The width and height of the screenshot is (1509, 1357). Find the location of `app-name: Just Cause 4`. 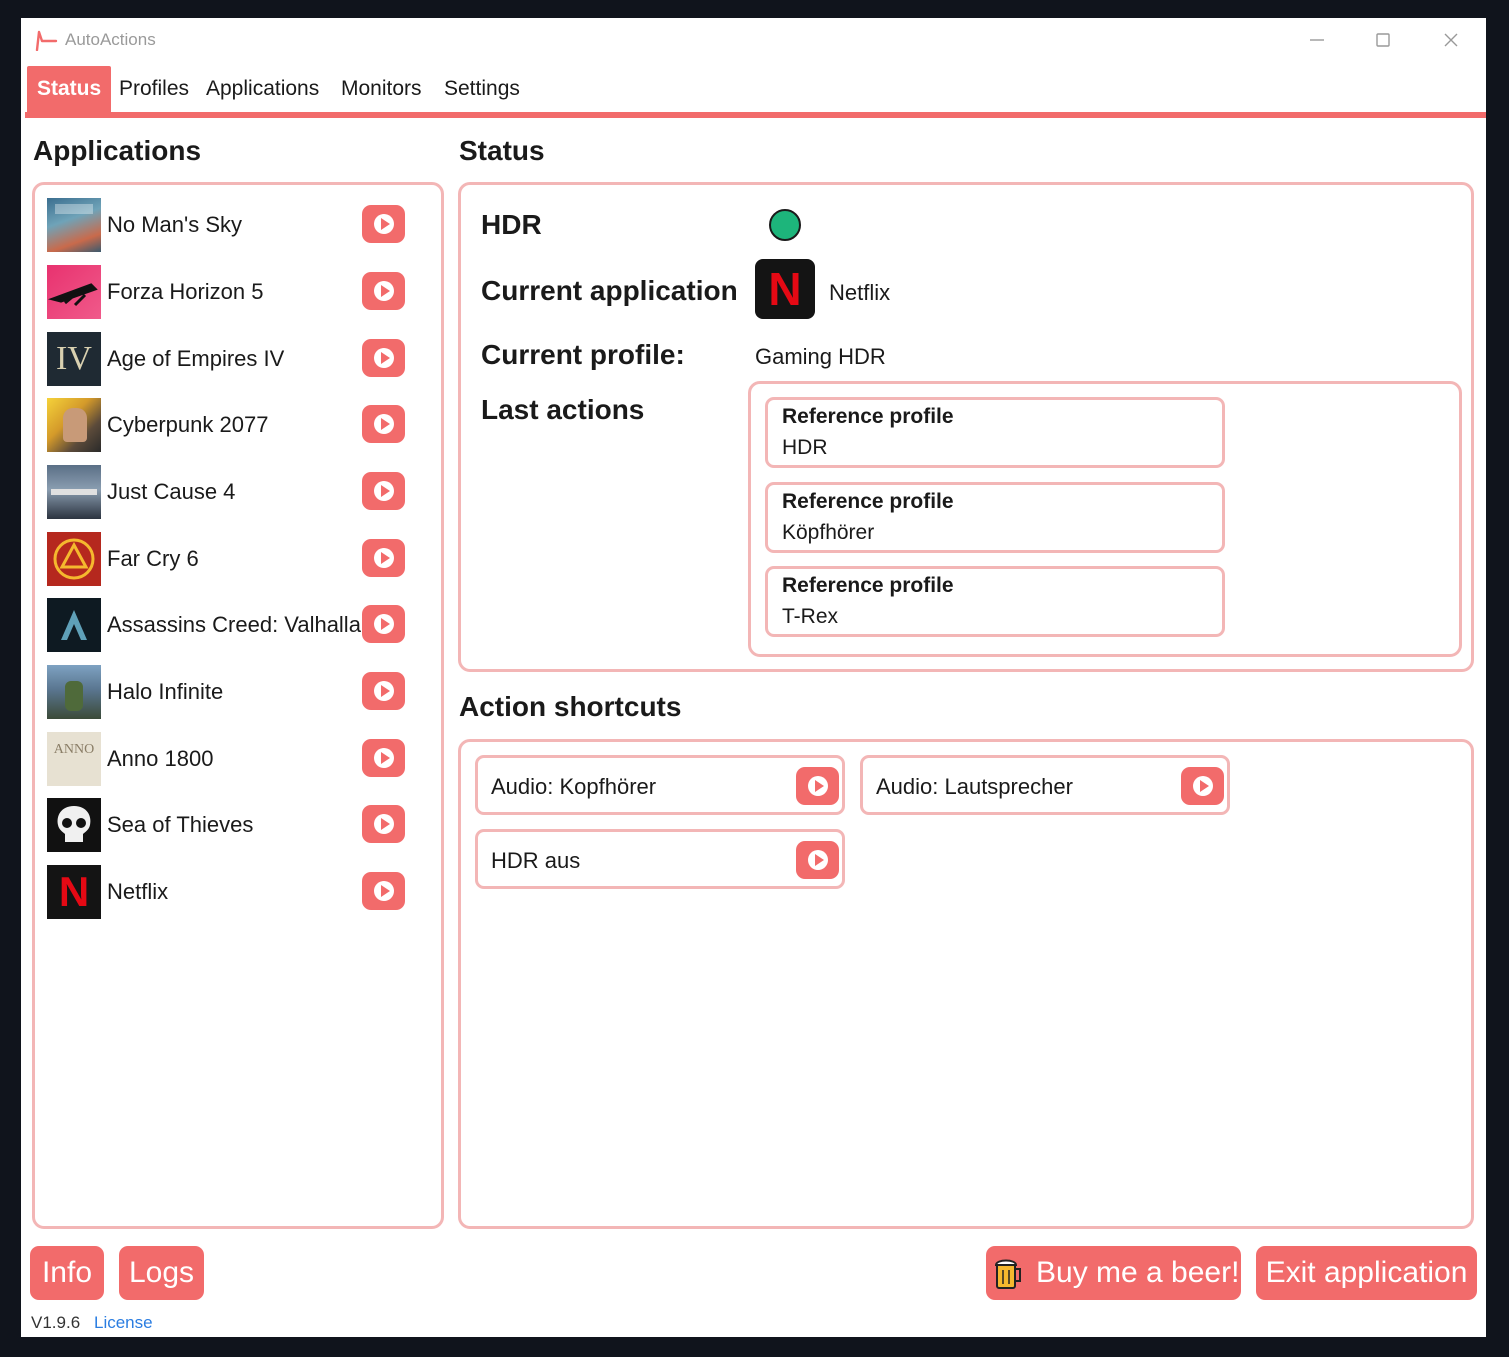

app-name: Just Cause 4 is located at coordinates (171, 491).